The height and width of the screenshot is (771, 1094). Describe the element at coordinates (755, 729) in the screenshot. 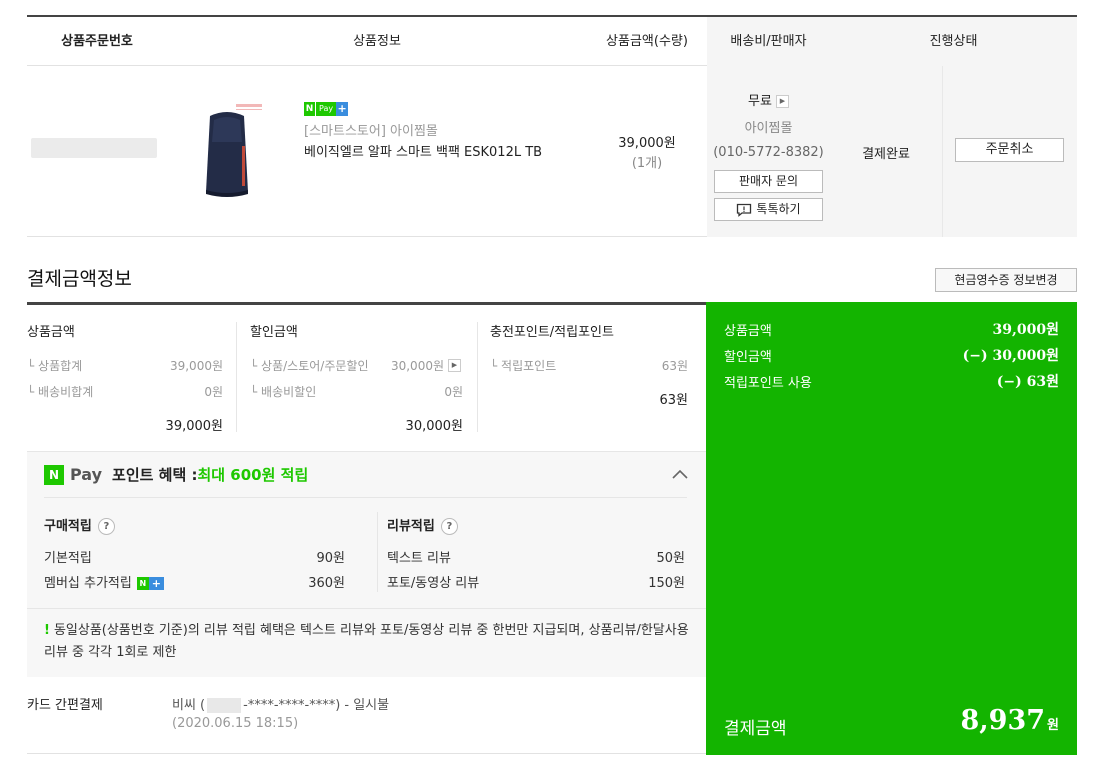

I see `summary-final-label: 결제금액` at that location.